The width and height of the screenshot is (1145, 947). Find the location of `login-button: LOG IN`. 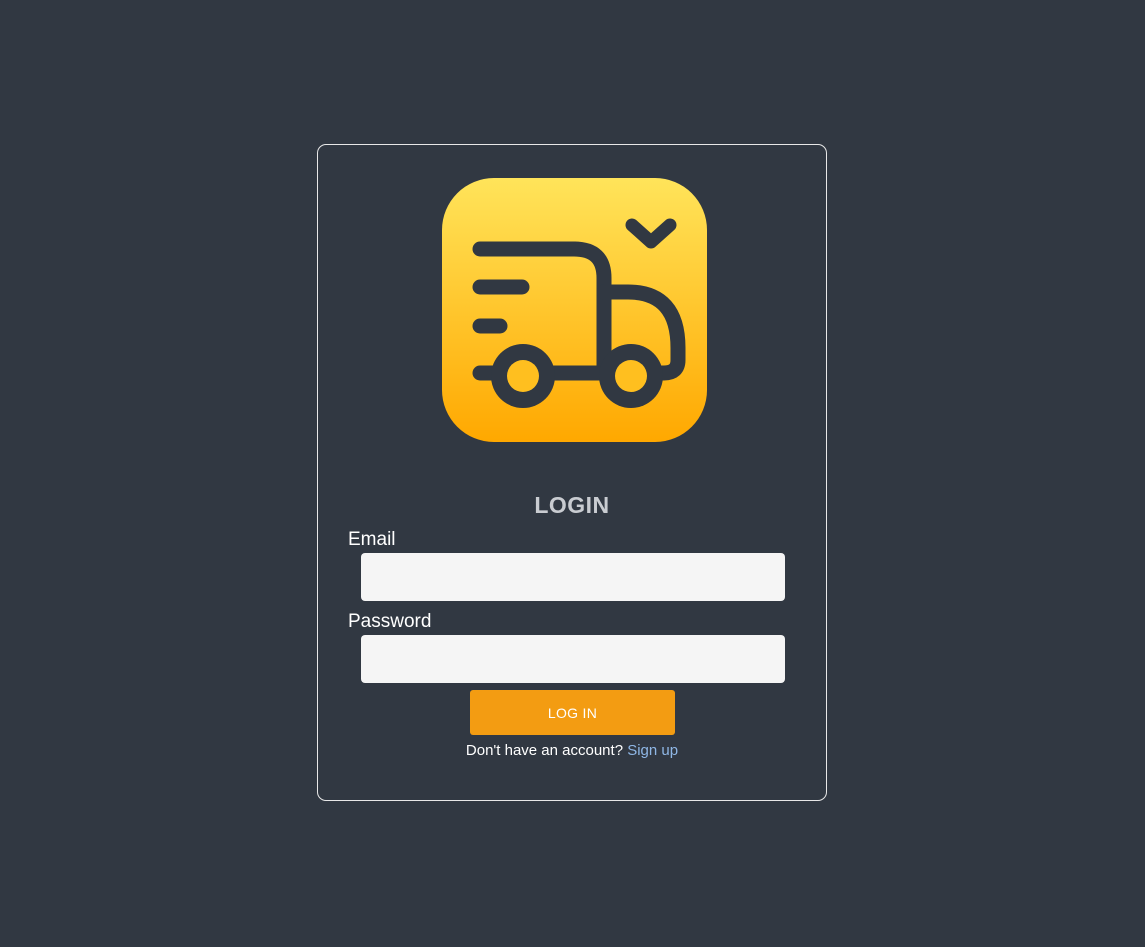

login-button: LOG IN is located at coordinates (572, 712).